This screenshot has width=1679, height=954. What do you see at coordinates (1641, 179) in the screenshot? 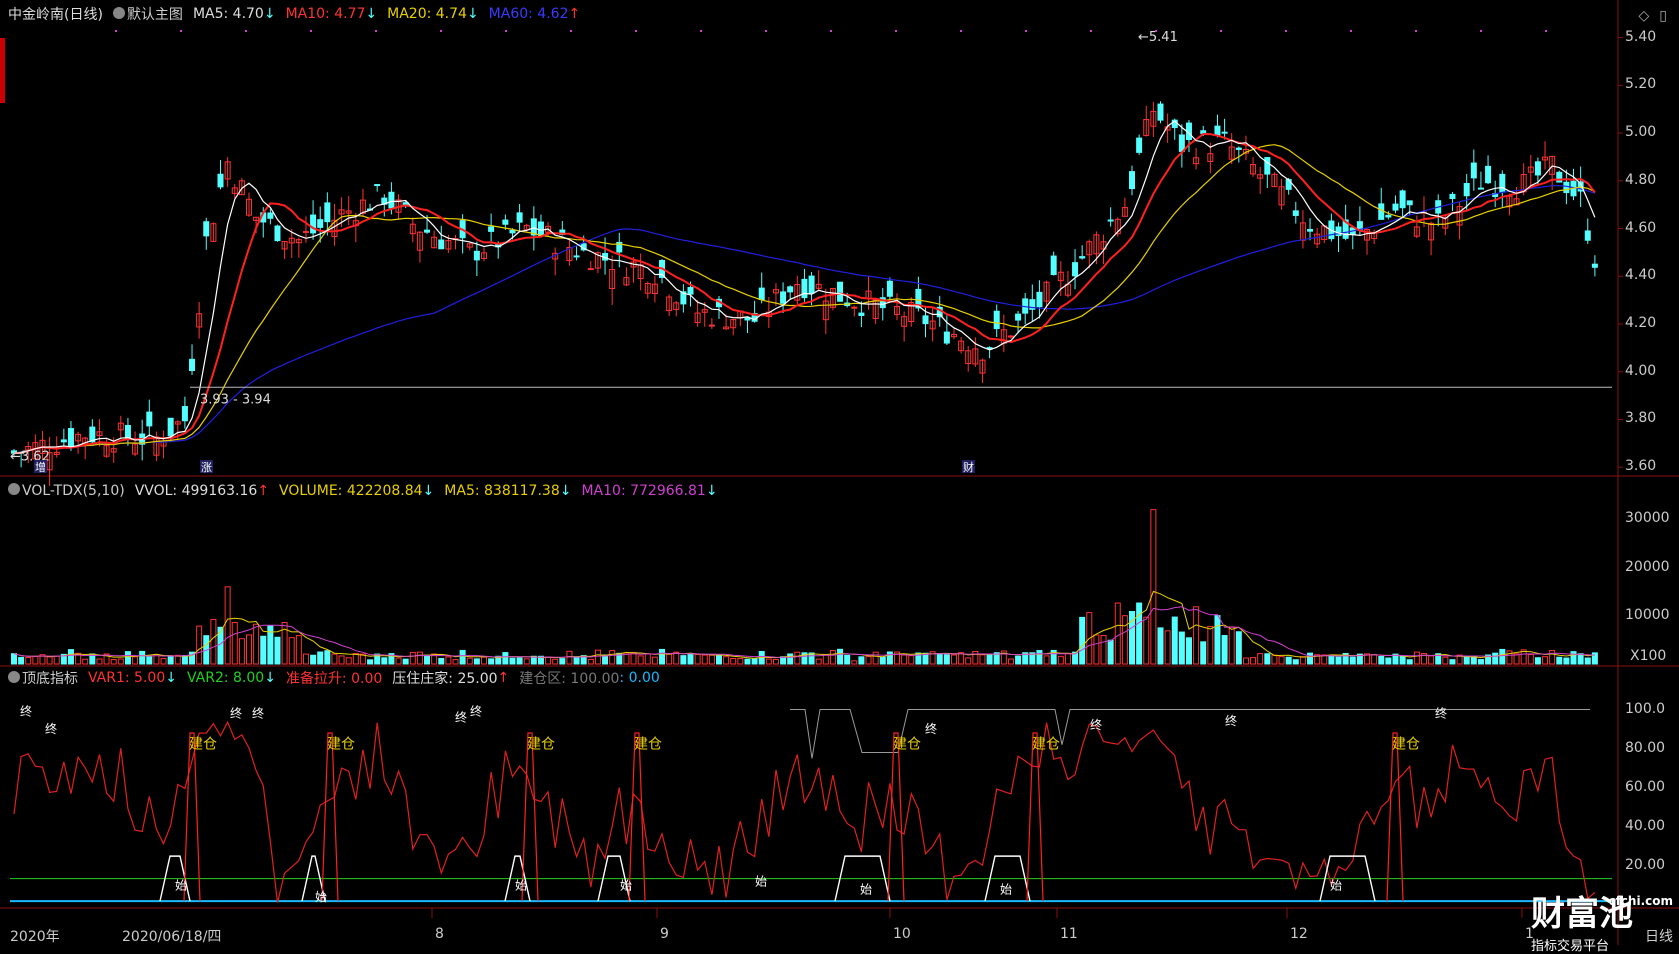
I see `price-tick: 4.80` at bounding box center [1641, 179].